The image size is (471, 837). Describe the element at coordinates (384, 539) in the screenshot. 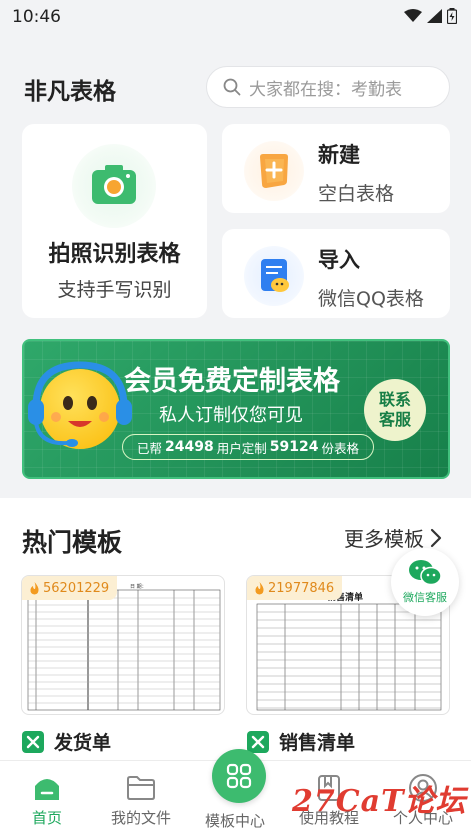

I see `more-templates-label: 更多模板` at that location.